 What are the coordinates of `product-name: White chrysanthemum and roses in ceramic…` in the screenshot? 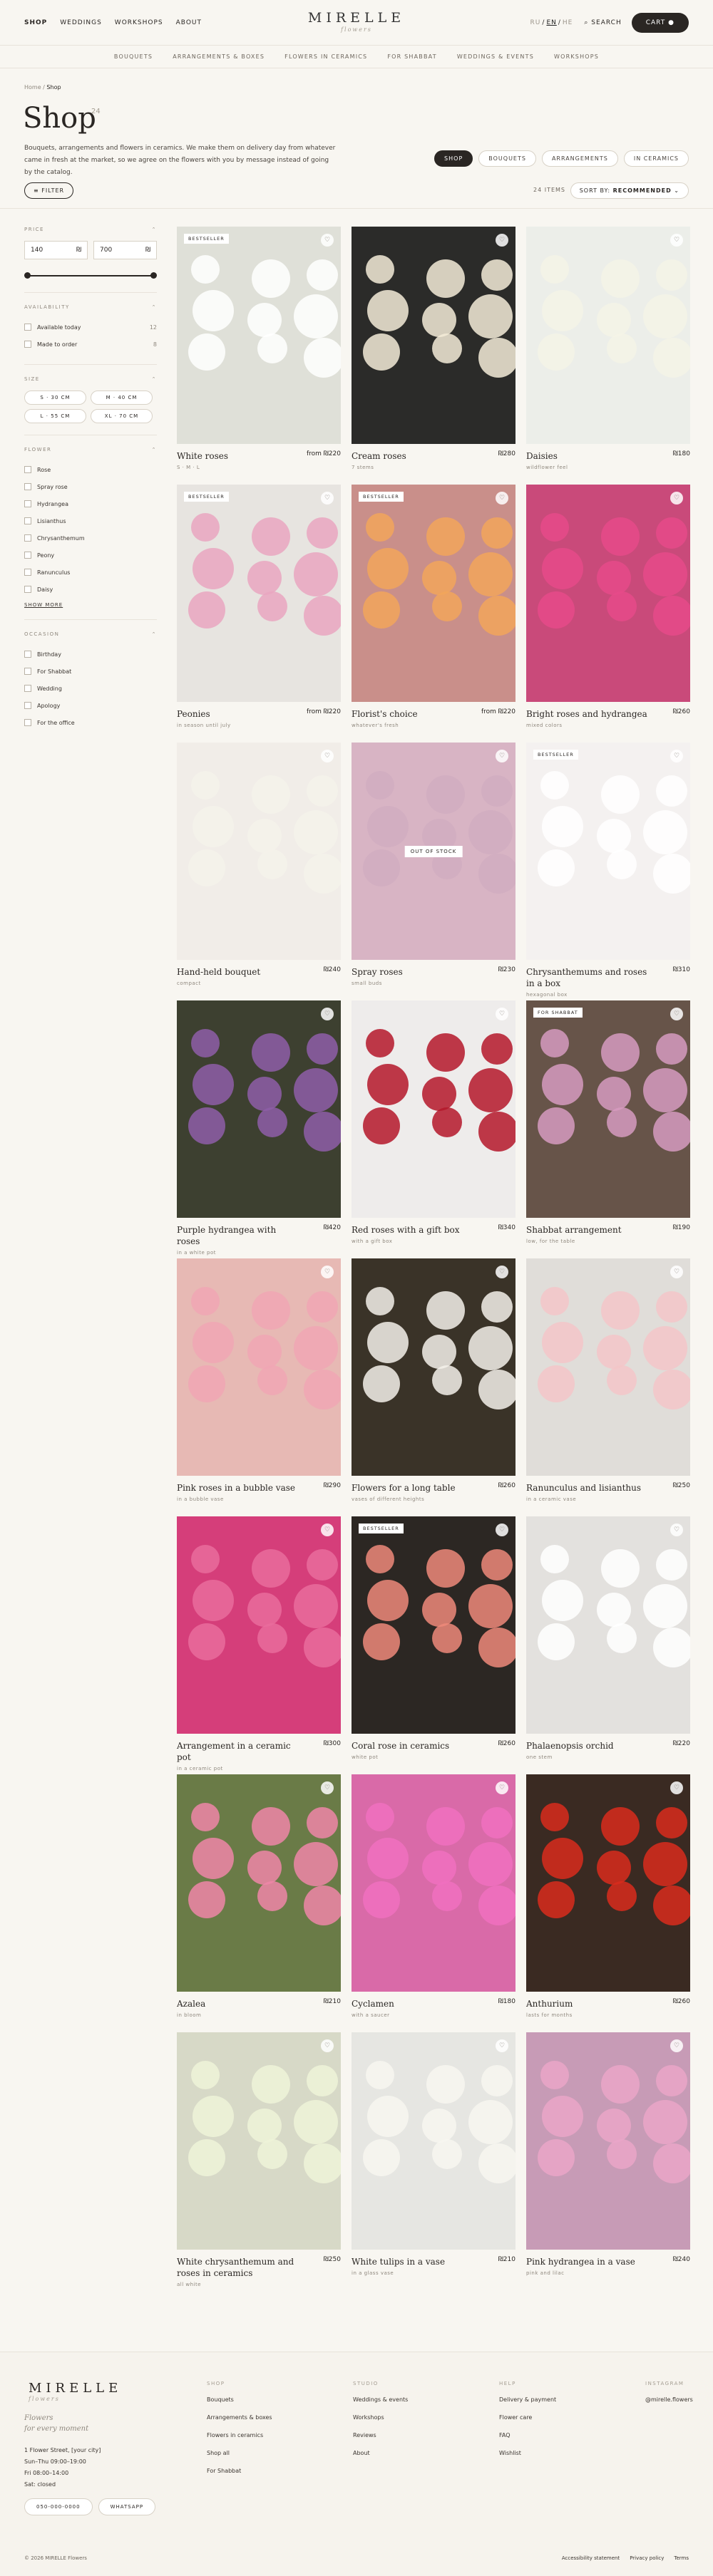 It's located at (237, 2267).